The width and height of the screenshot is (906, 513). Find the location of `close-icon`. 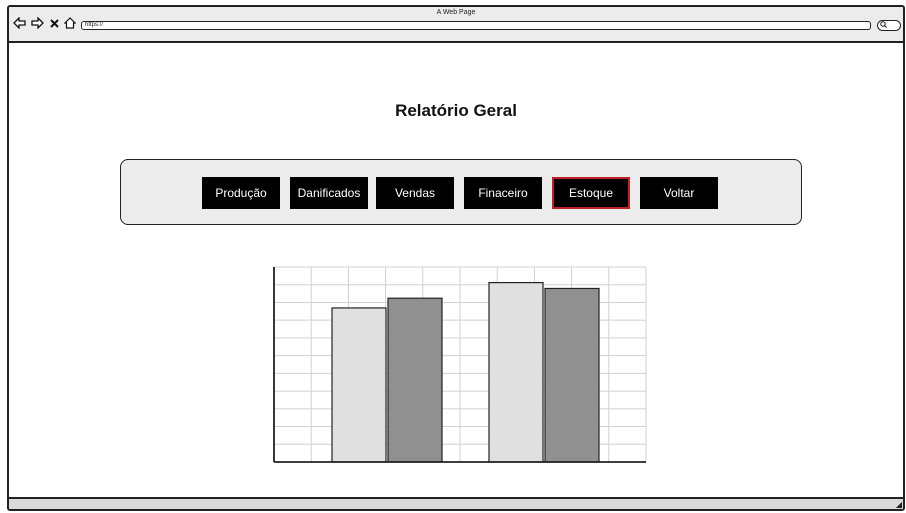

close-icon is located at coordinates (54, 23).